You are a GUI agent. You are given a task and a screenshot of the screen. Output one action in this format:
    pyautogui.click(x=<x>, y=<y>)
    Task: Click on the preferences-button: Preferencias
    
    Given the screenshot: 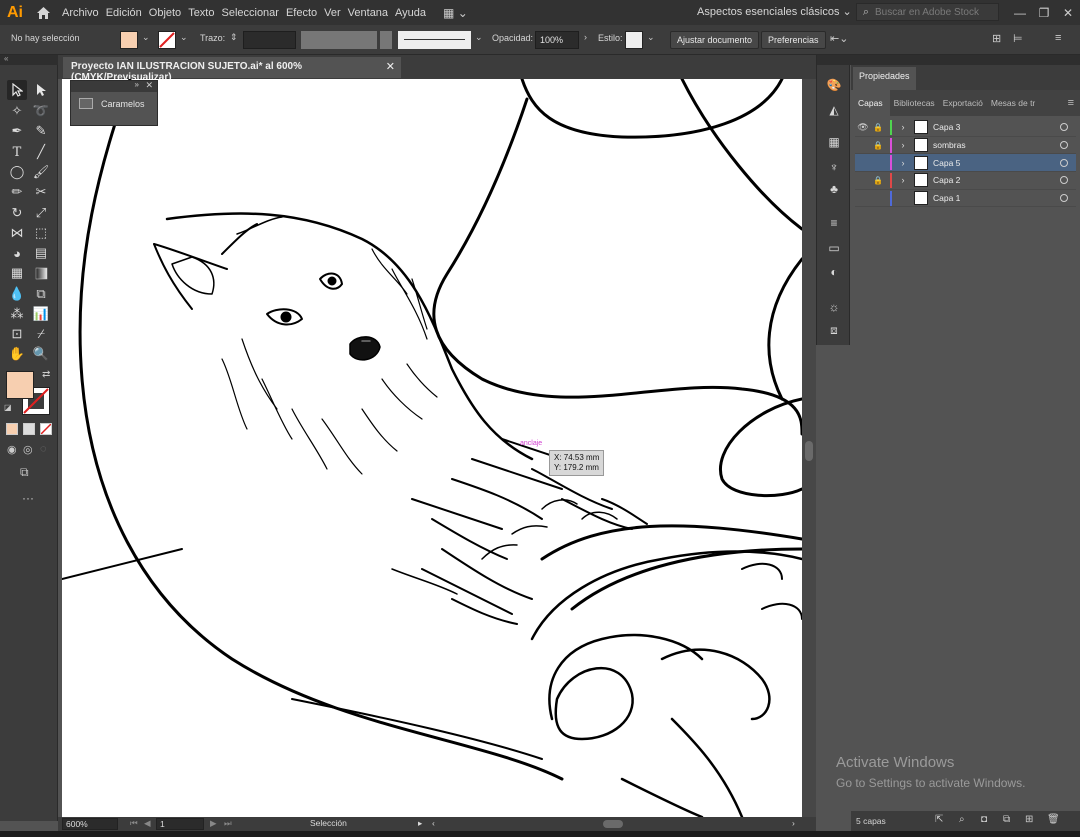 What is the action you would take?
    pyautogui.click(x=793, y=40)
    